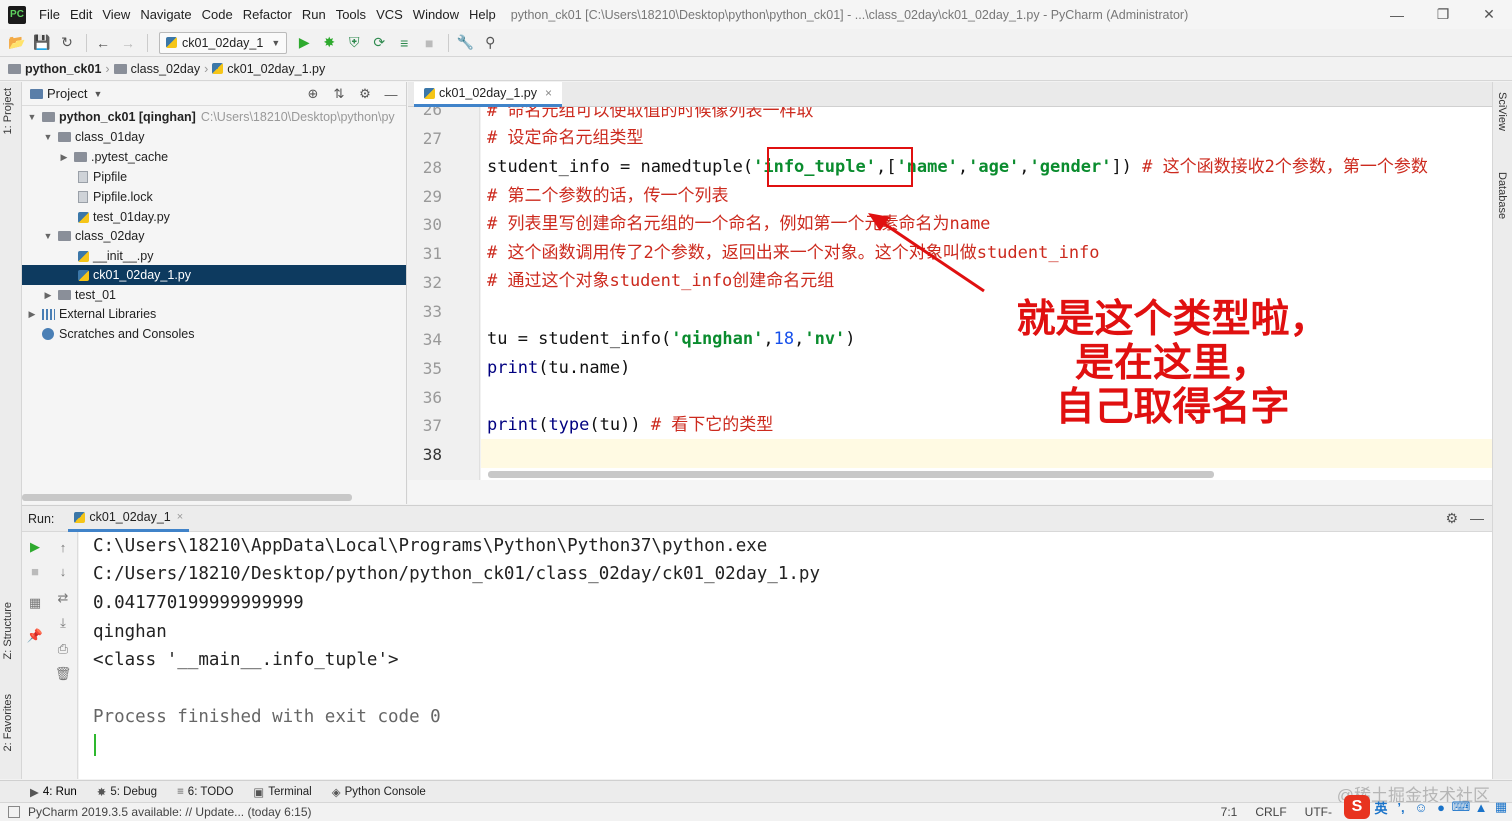  I want to click on editor-horizontal-scrollbar, so click(851, 474).